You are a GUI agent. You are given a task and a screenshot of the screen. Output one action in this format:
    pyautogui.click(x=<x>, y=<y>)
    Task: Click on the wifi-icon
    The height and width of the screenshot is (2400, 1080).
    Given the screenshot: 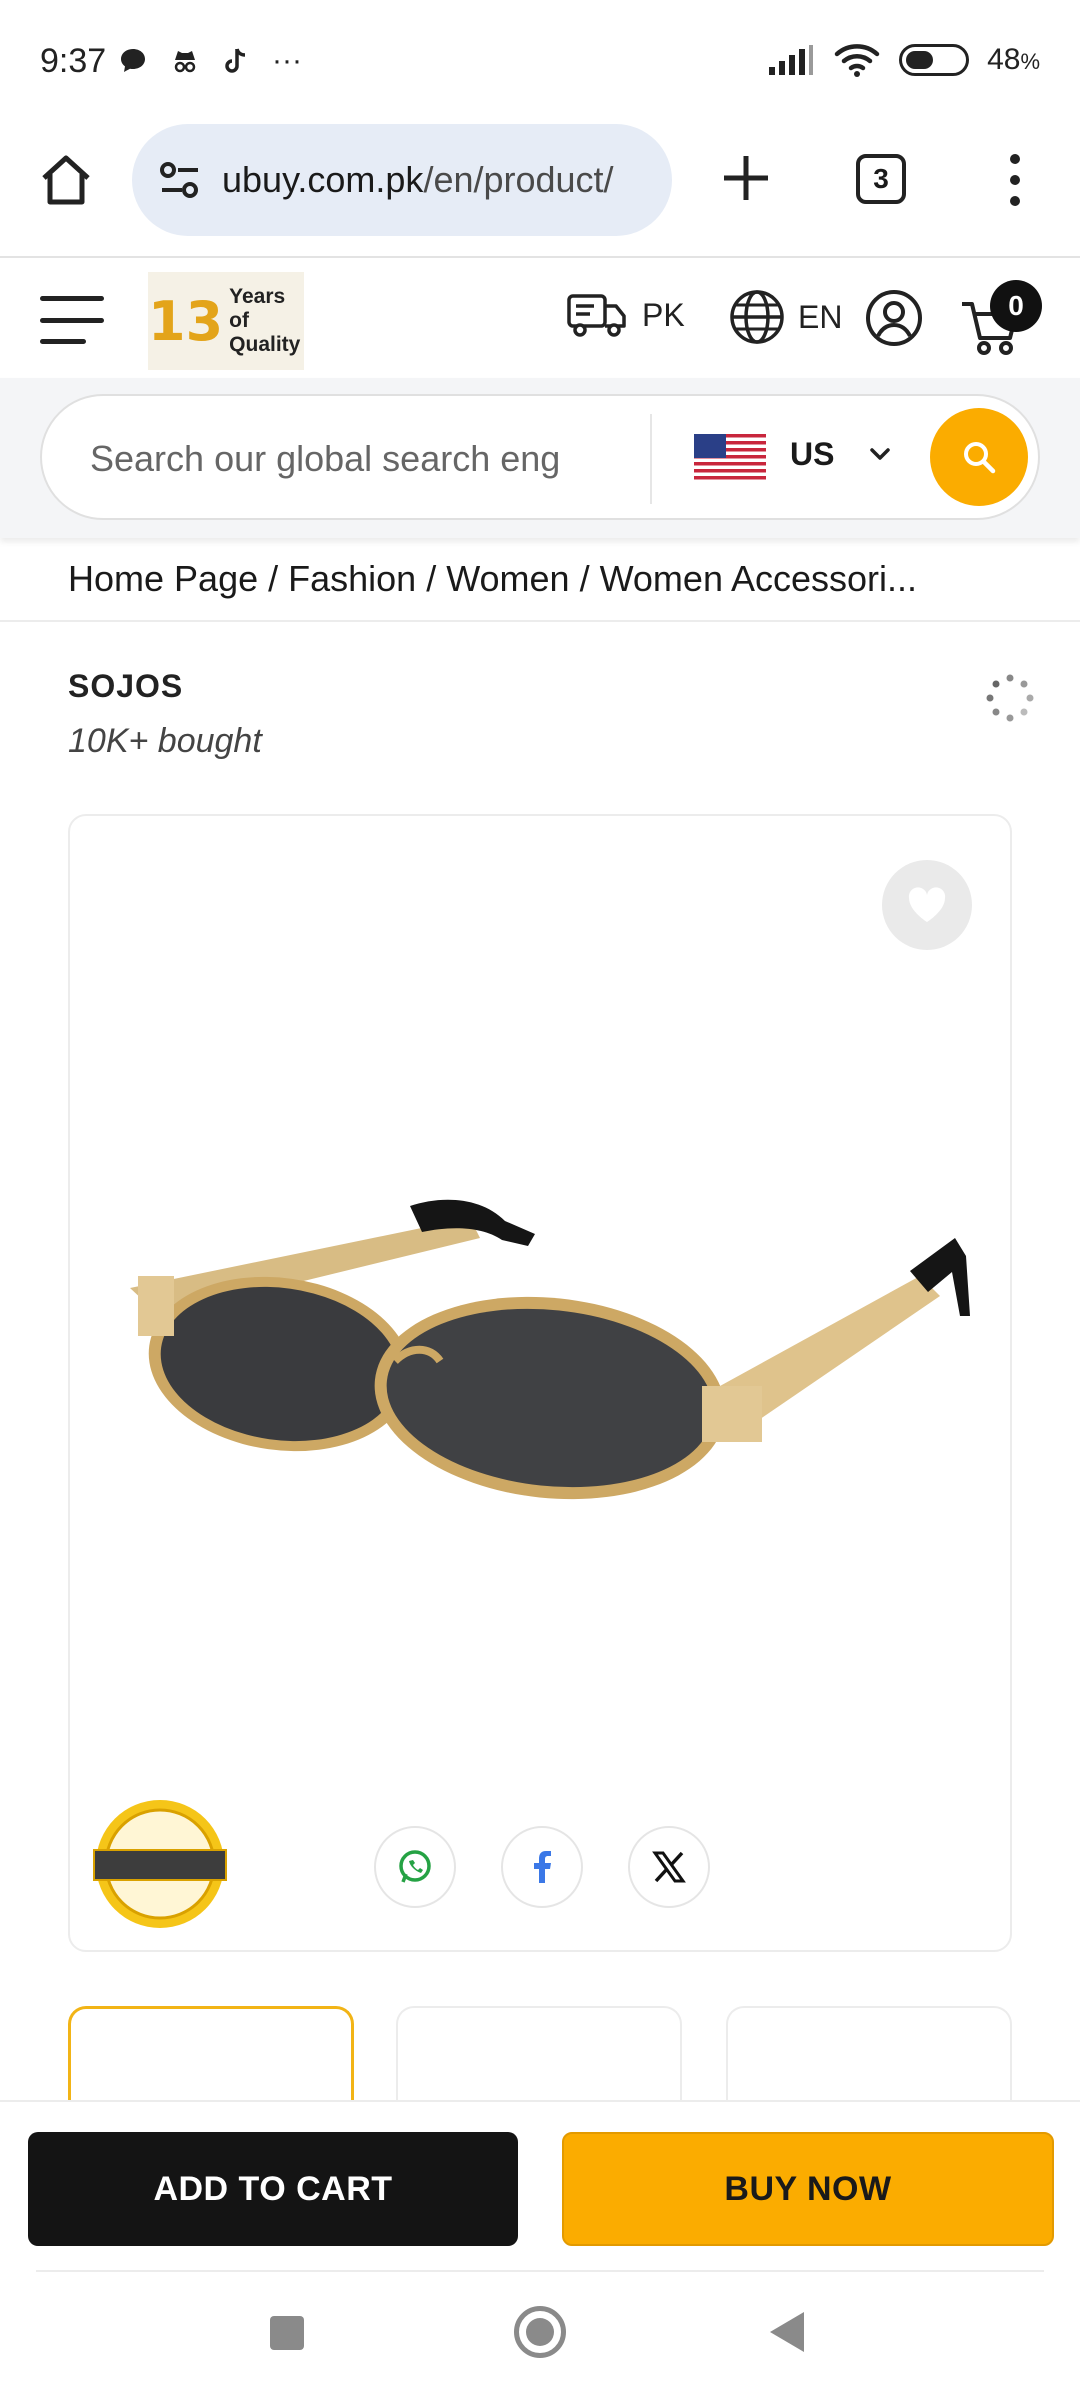 What is the action you would take?
    pyautogui.click(x=857, y=60)
    